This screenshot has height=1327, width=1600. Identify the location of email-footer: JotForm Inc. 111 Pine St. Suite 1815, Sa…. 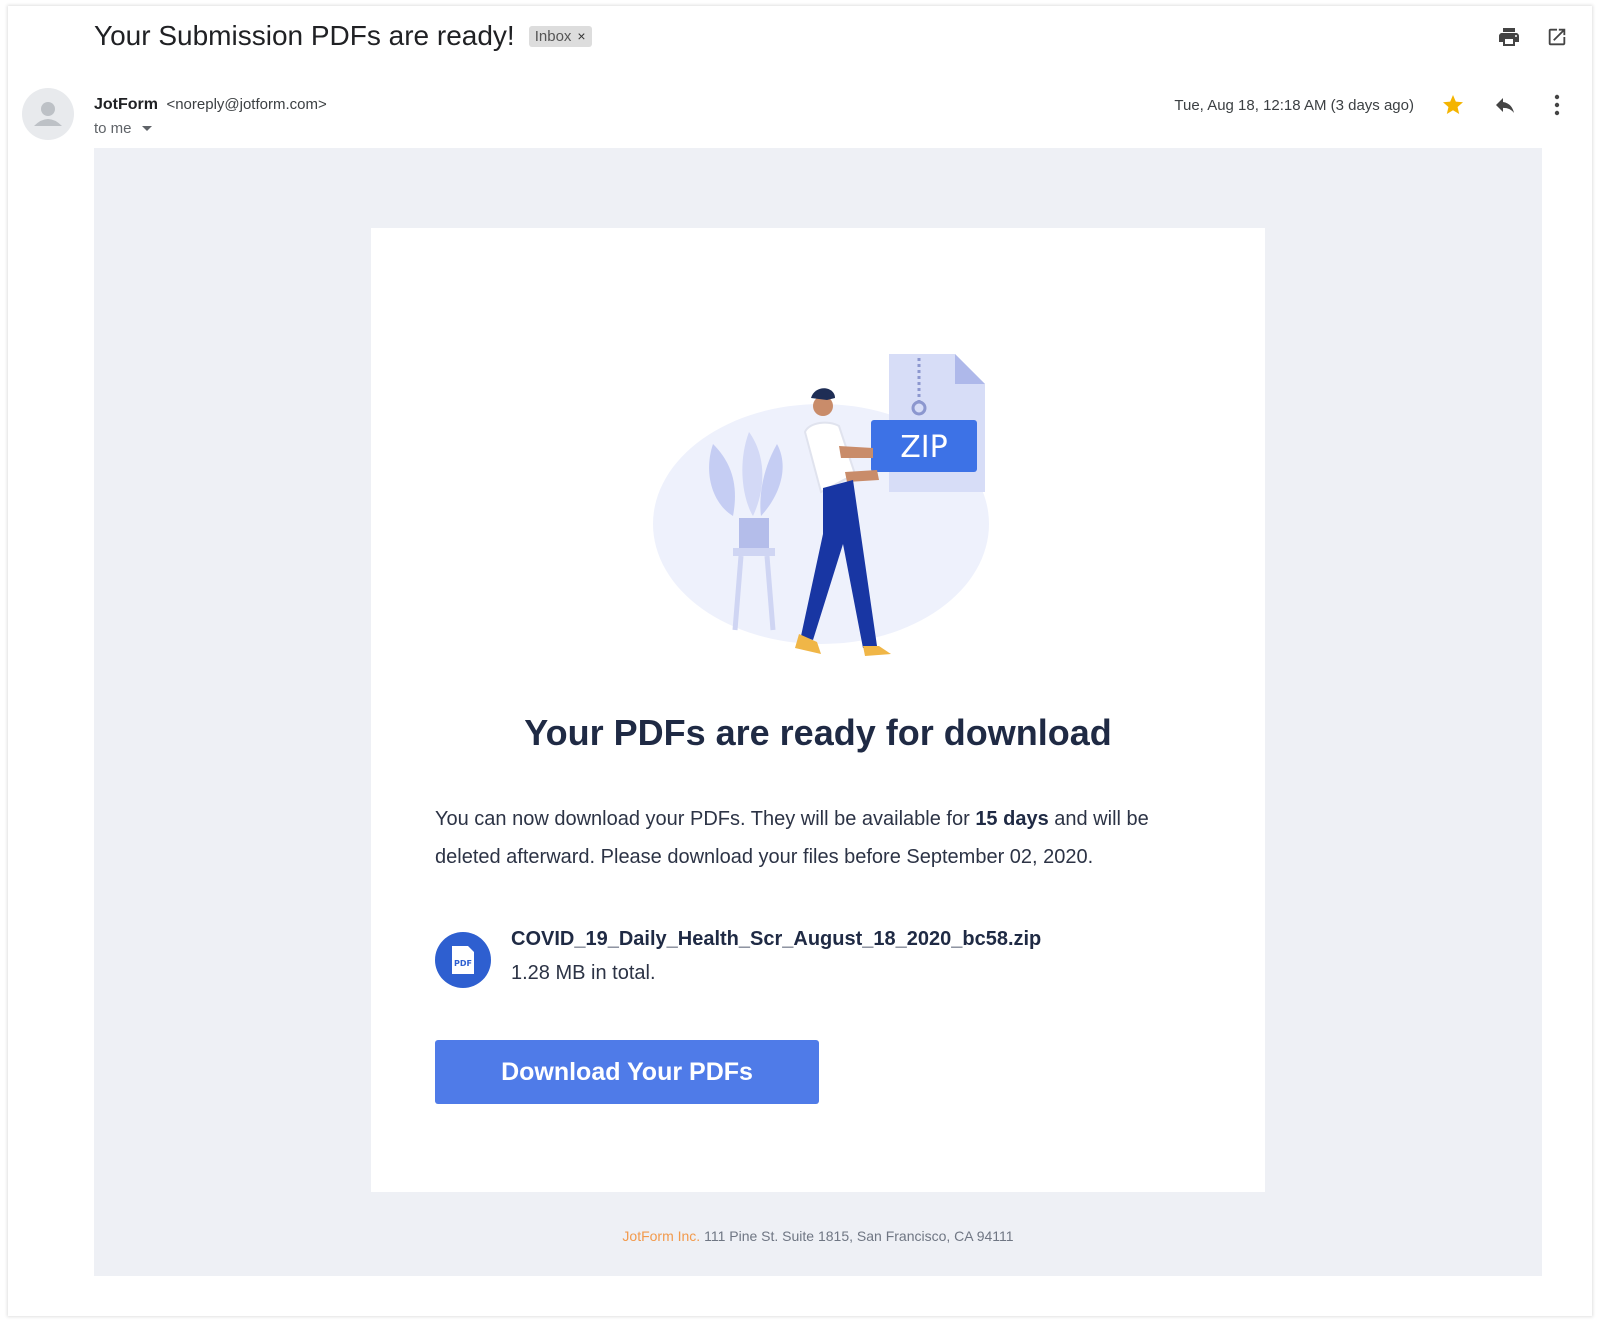
(818, 1236).